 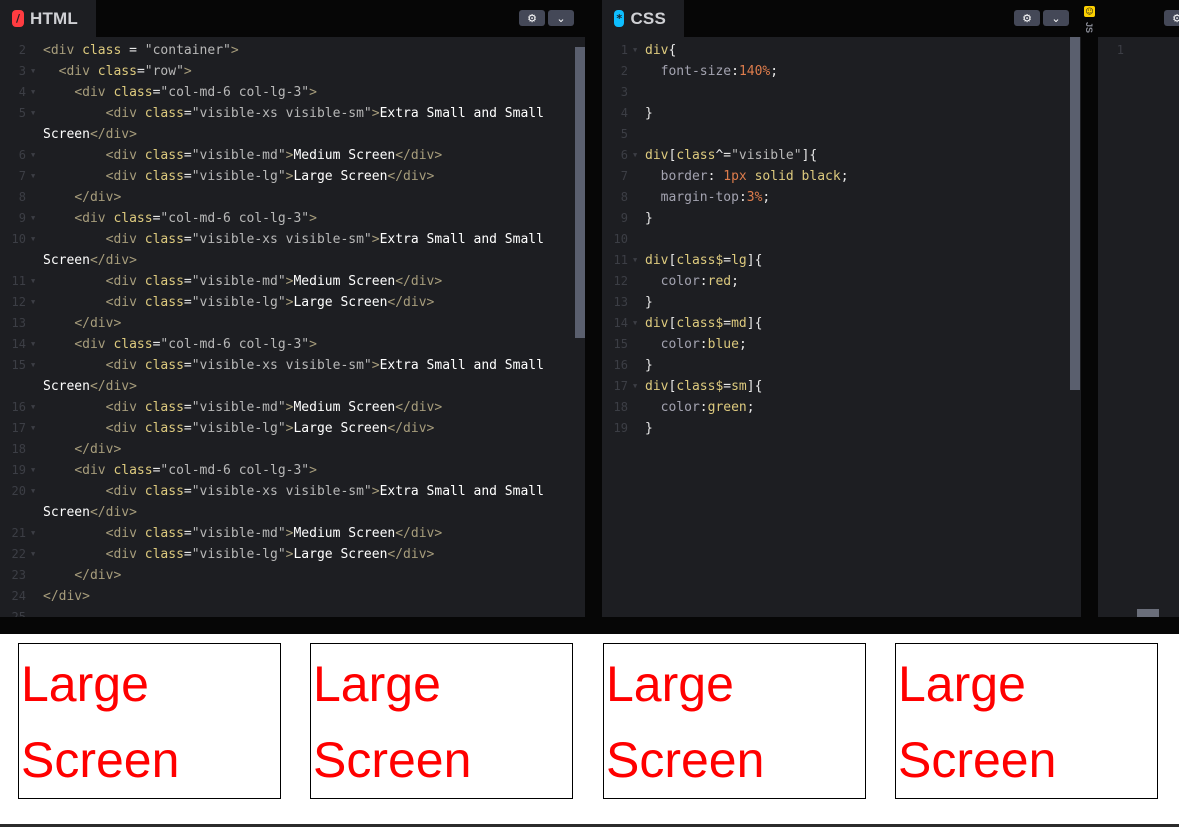 What do you see at coordinates (841, 155) in the screenshot?
I see `code-line: 6 ▼ div[class^="visible"]{` at bounding box center [841, 155].